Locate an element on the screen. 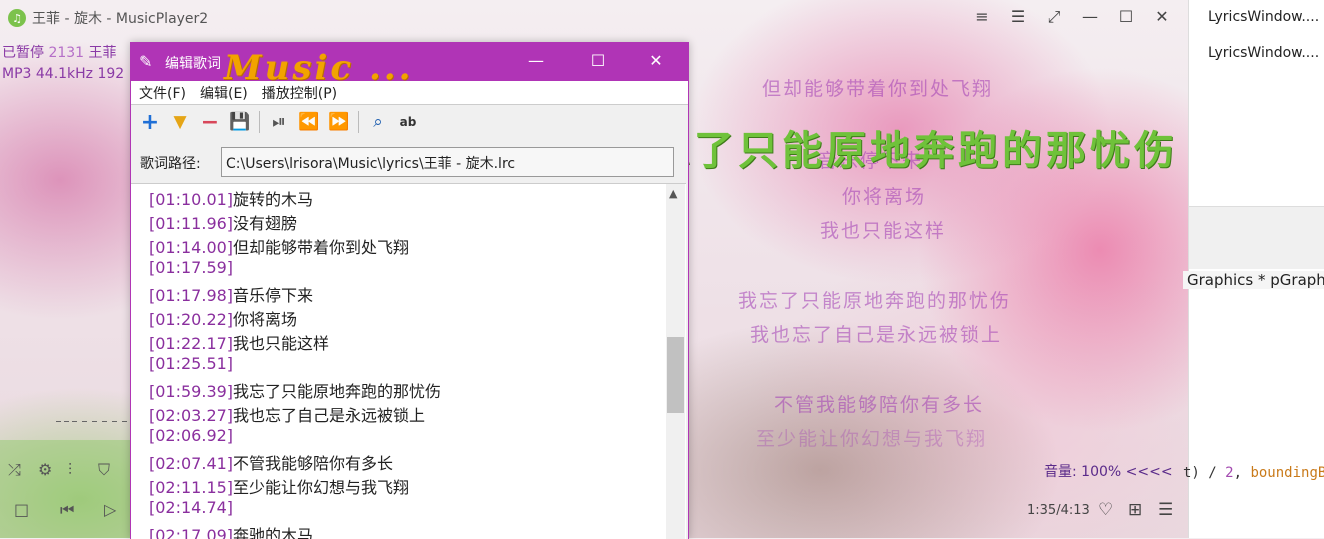  dialog-toolbar: + ▼ − 💾 ⏯ ⏪ ⏩ ⌕ ab is located at coordinates (409, 122).